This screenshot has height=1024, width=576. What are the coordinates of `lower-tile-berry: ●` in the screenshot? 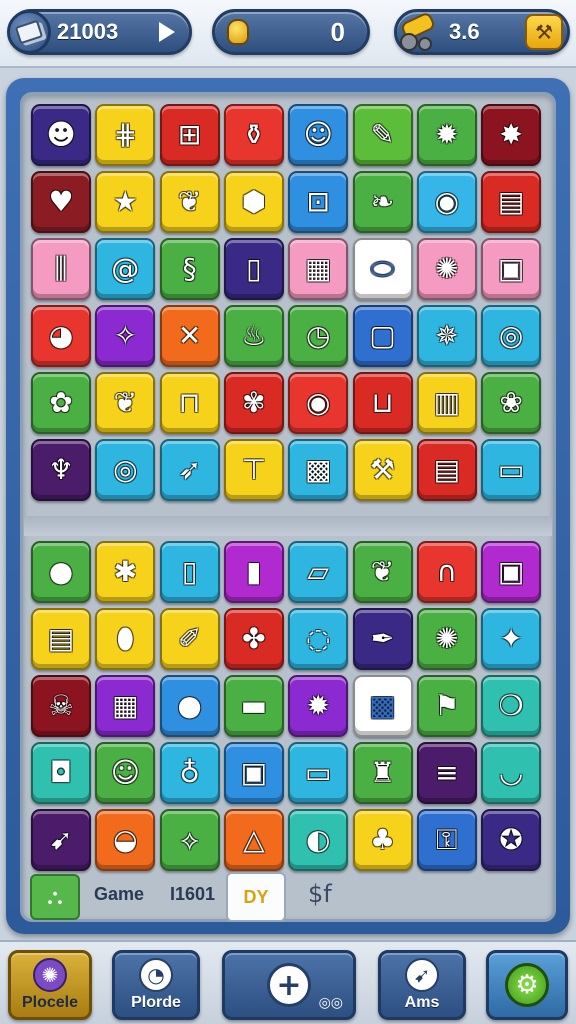 It's located at (189, 706).